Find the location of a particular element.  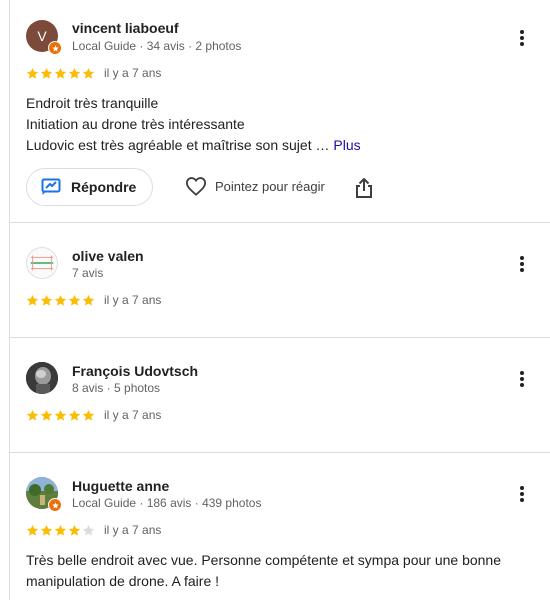

share-icon is located at coordinates (364, 190).